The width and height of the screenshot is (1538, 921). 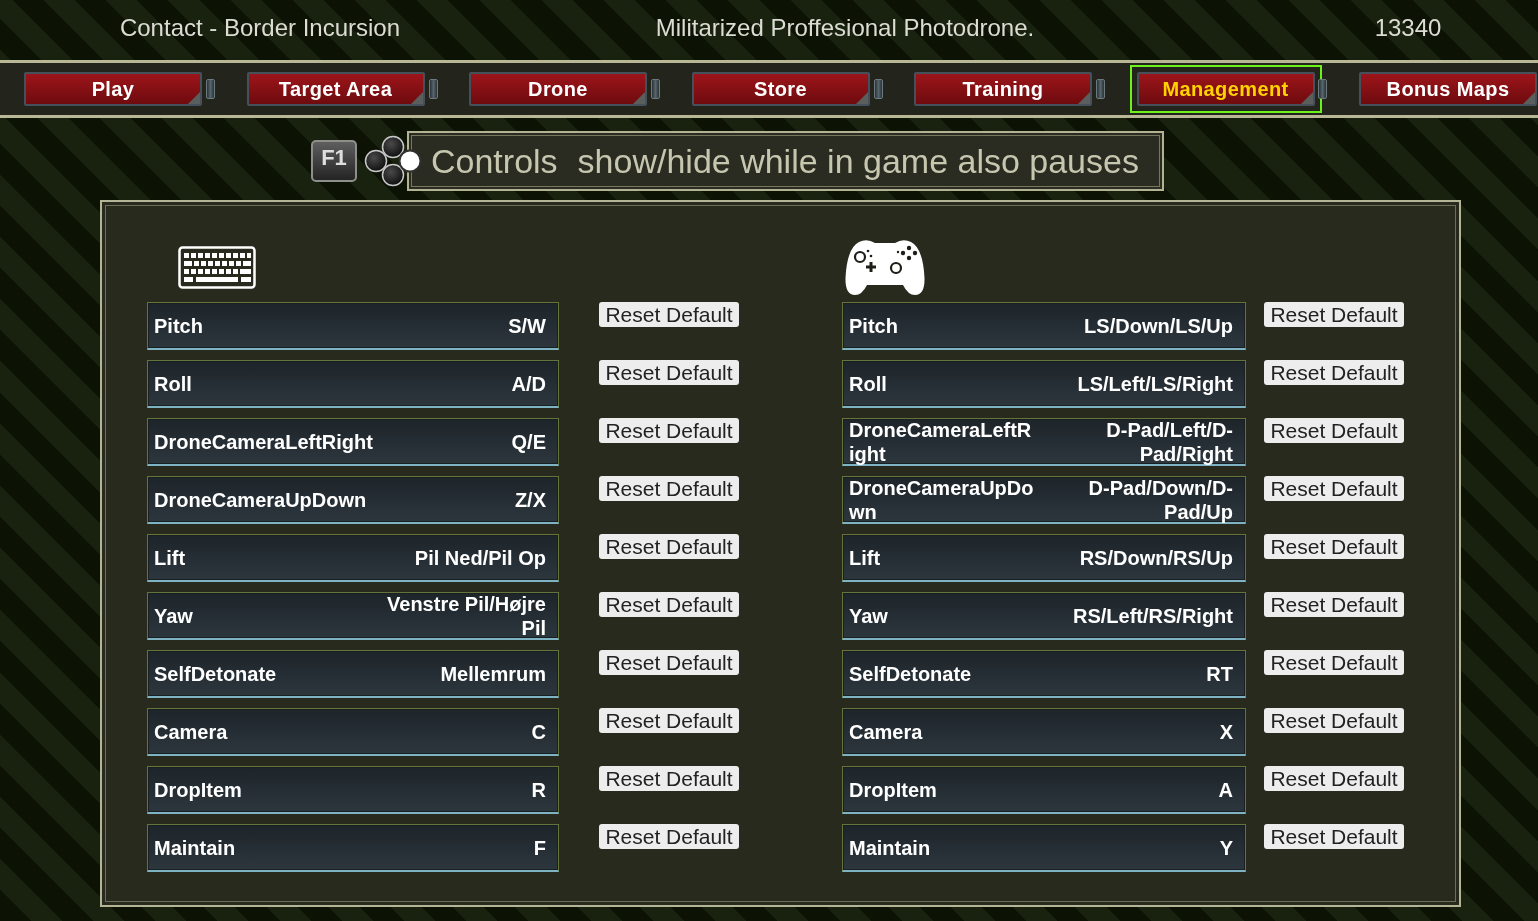 What do you see at coordinates (1156, 557) in the screenshot?
I see `binding-value: RS/Down/RS/Up` at bounding box center [1156, 557].